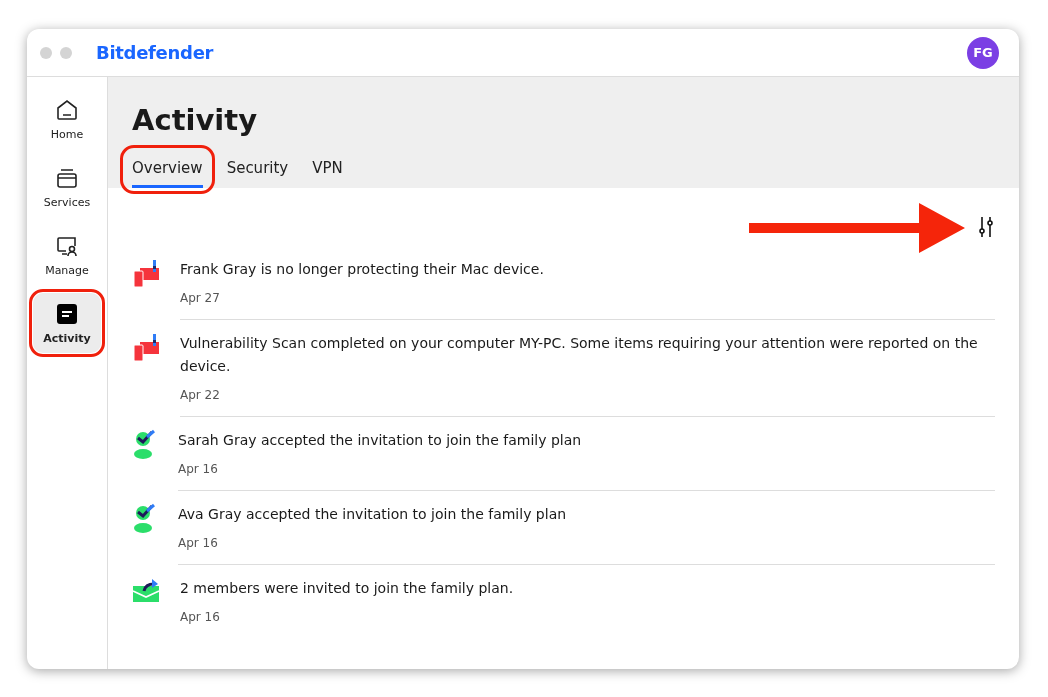 The height and width of the screenshot is (697, 1048). Describe the element at coordinates (195, 120) in the screenshot. I see `page-title: Activity` at that location.